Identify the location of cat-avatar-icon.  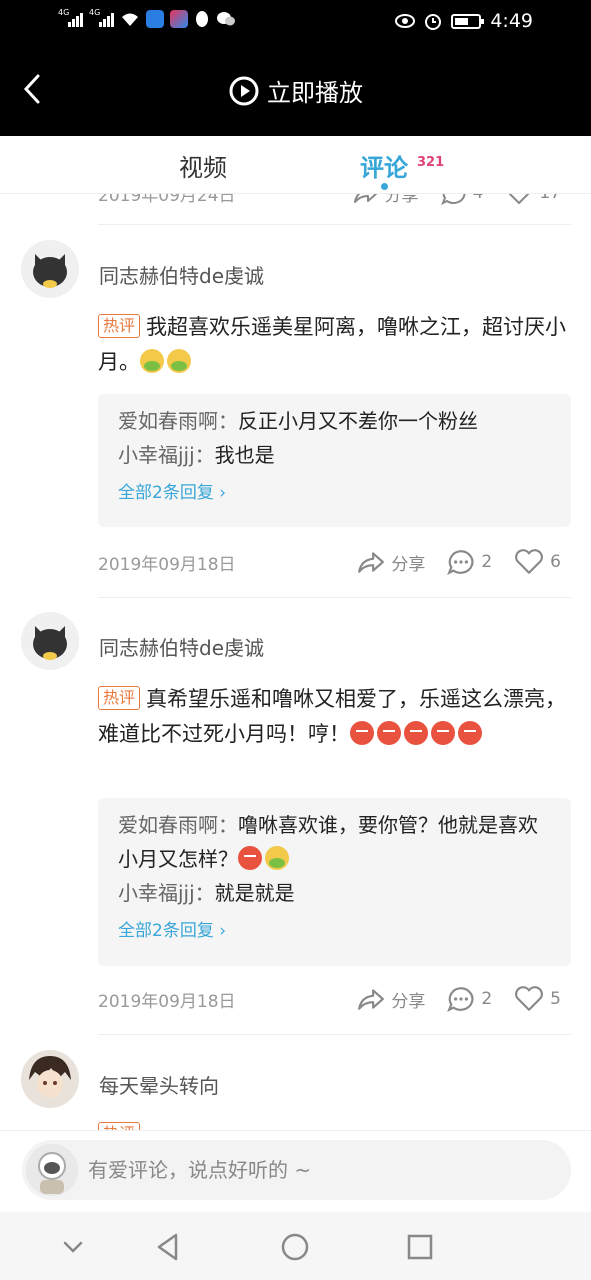
(50, 641).